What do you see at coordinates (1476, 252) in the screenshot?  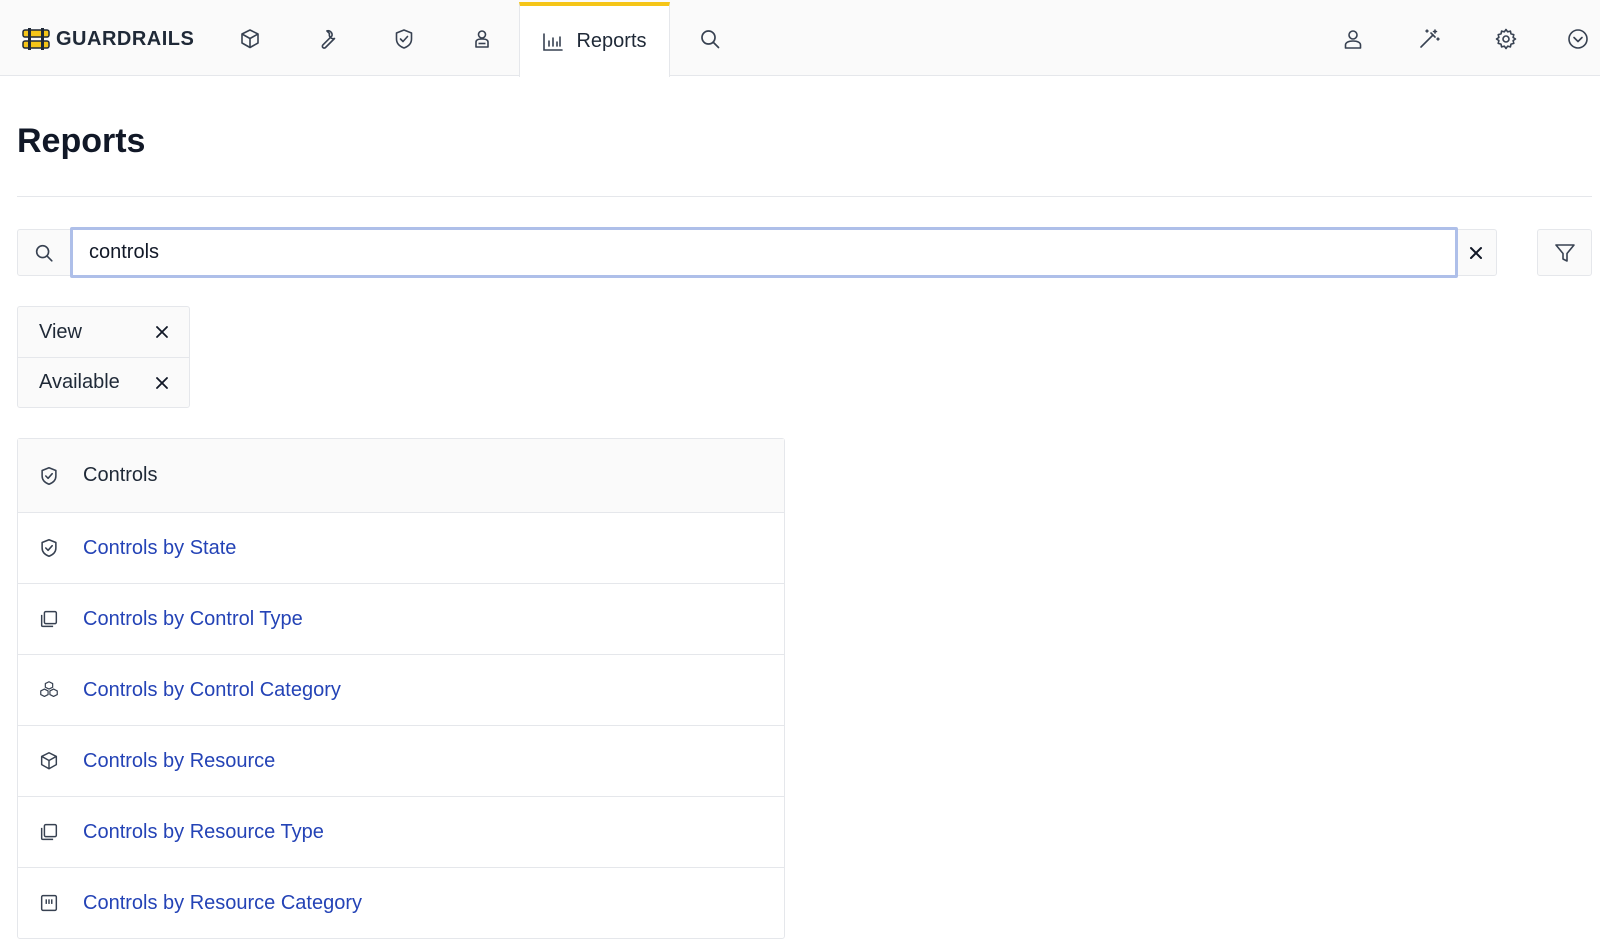 I see `clear-search-close-icon` at bounding box center [1476, 252].